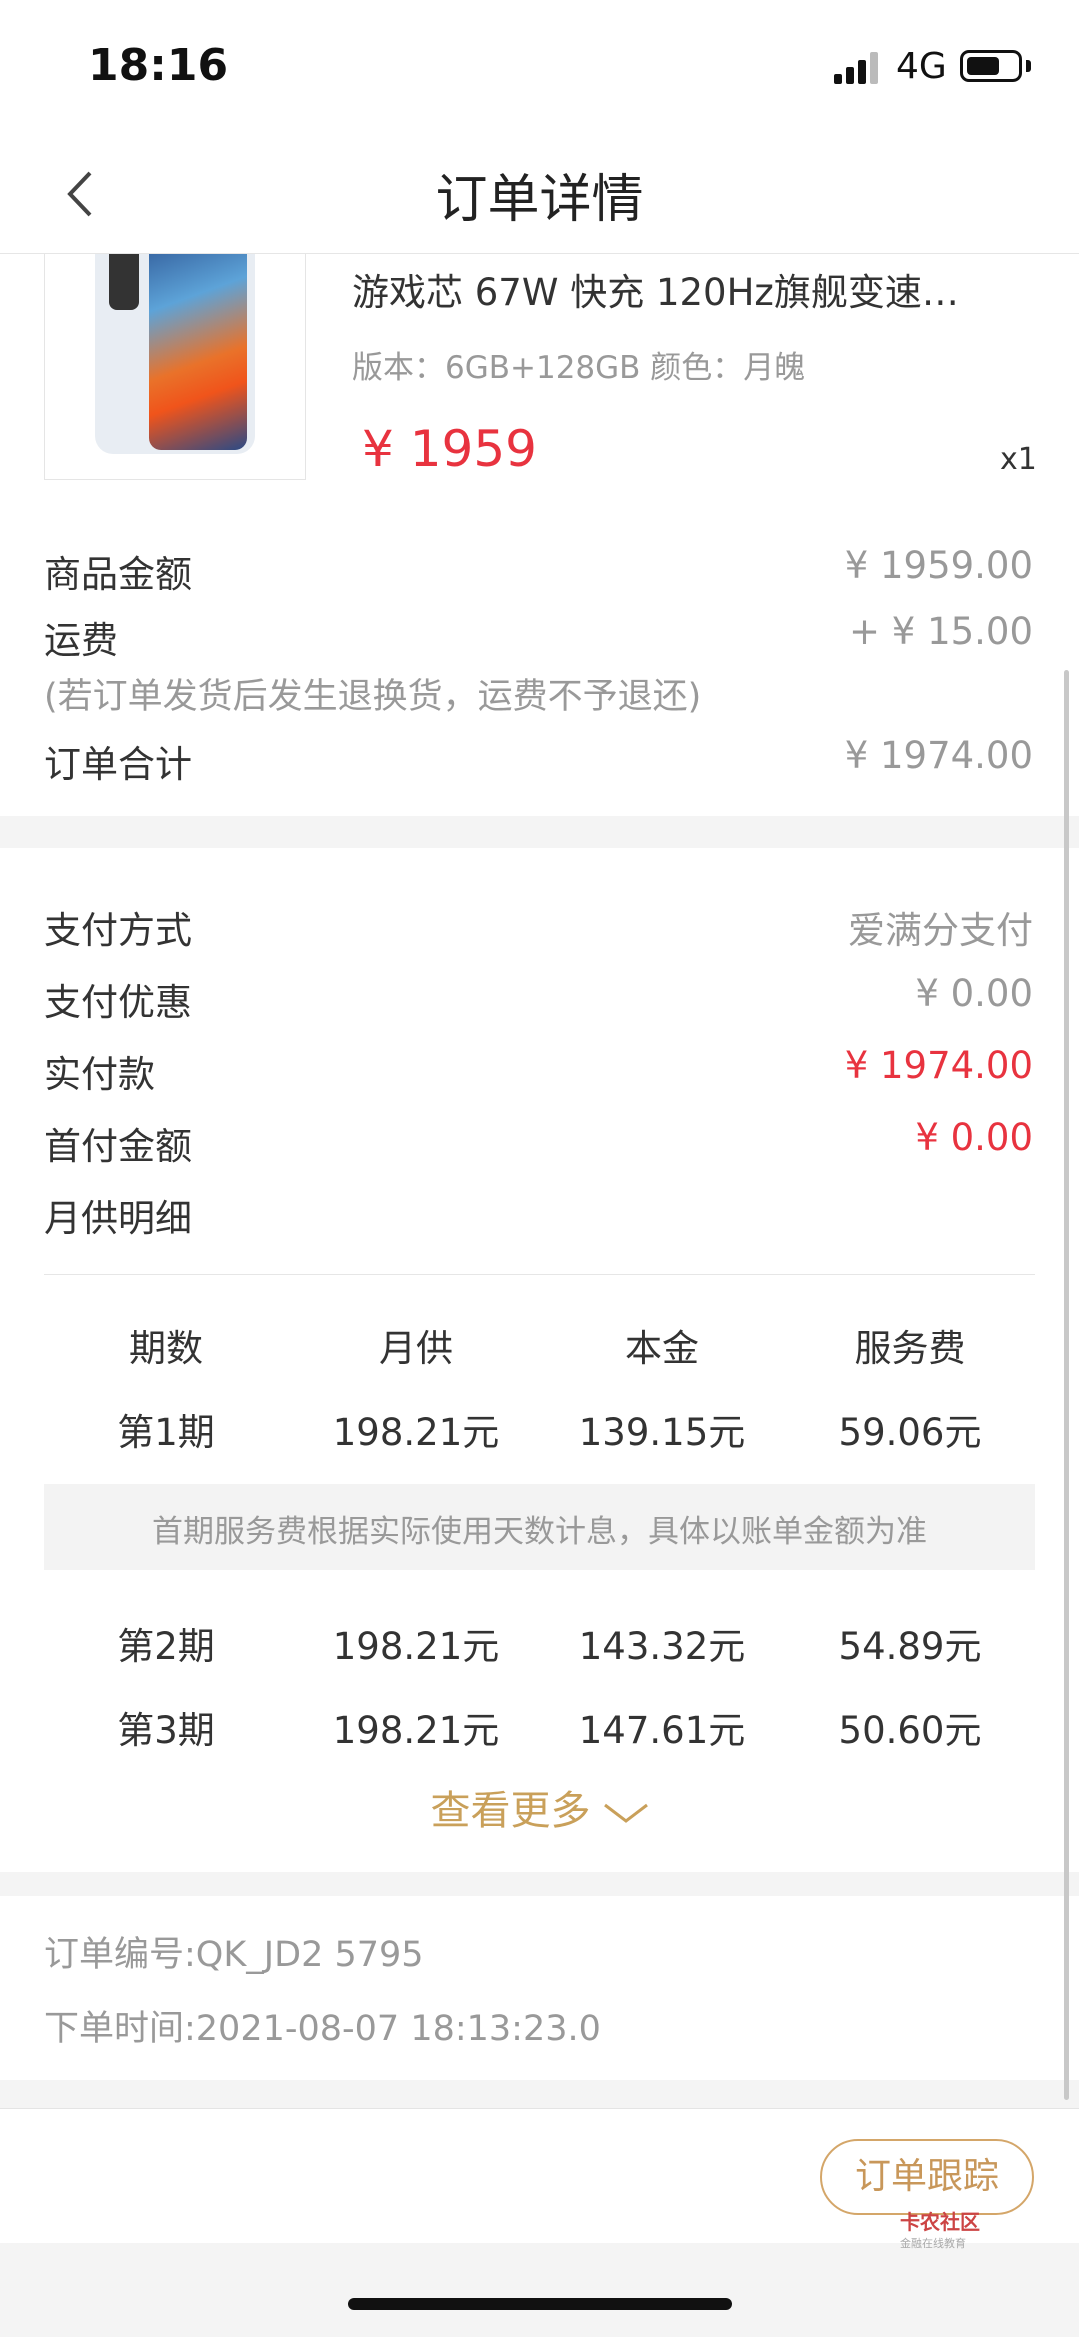 Image resolution: width=1079 pixels, height=2337 pixels. I want to click on table-cell: 139.15元, so click(662, 1432).